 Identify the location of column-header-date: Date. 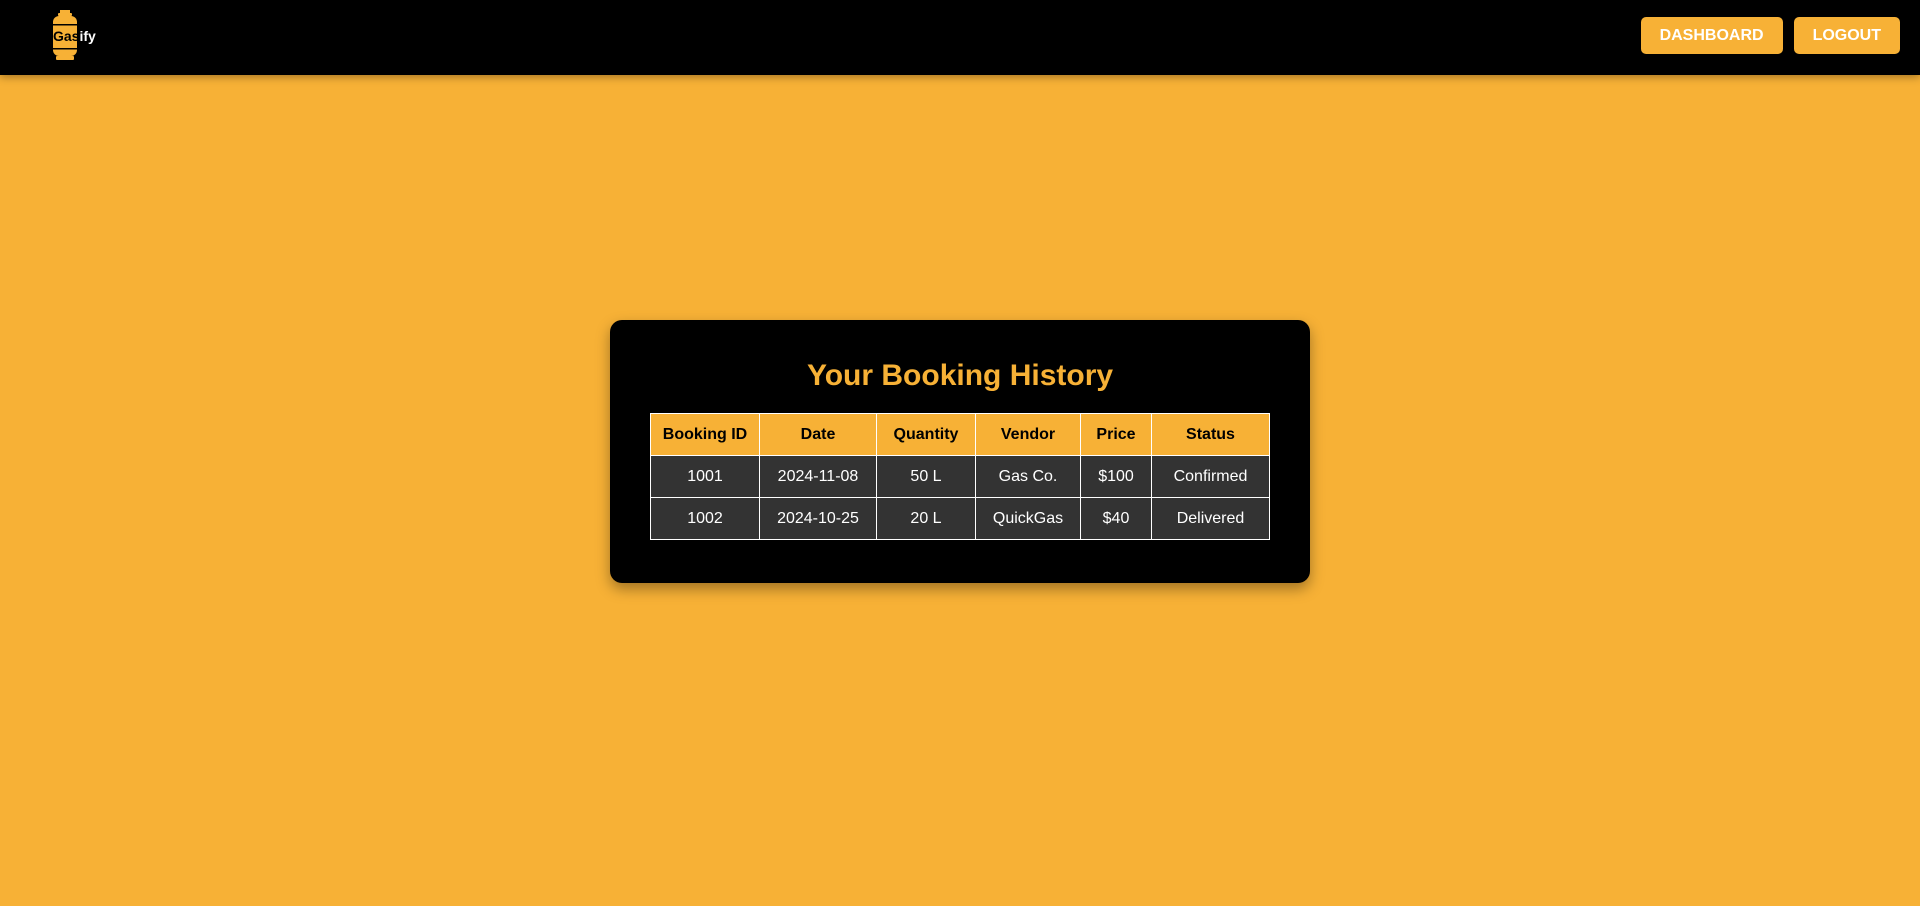
(818, 434).